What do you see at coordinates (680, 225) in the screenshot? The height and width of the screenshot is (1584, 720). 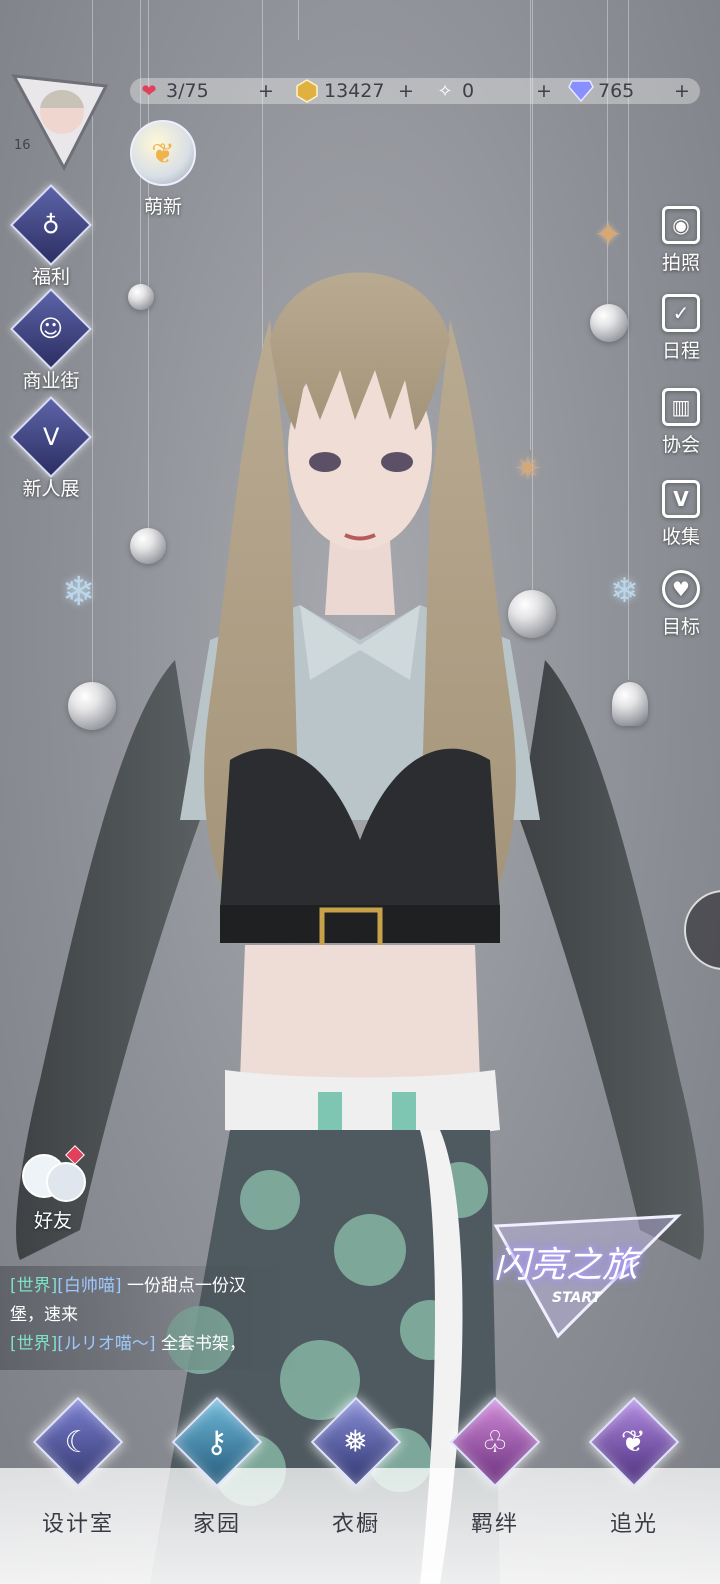 I see `camera-icon: ◉` at bounding box center [680, 225].